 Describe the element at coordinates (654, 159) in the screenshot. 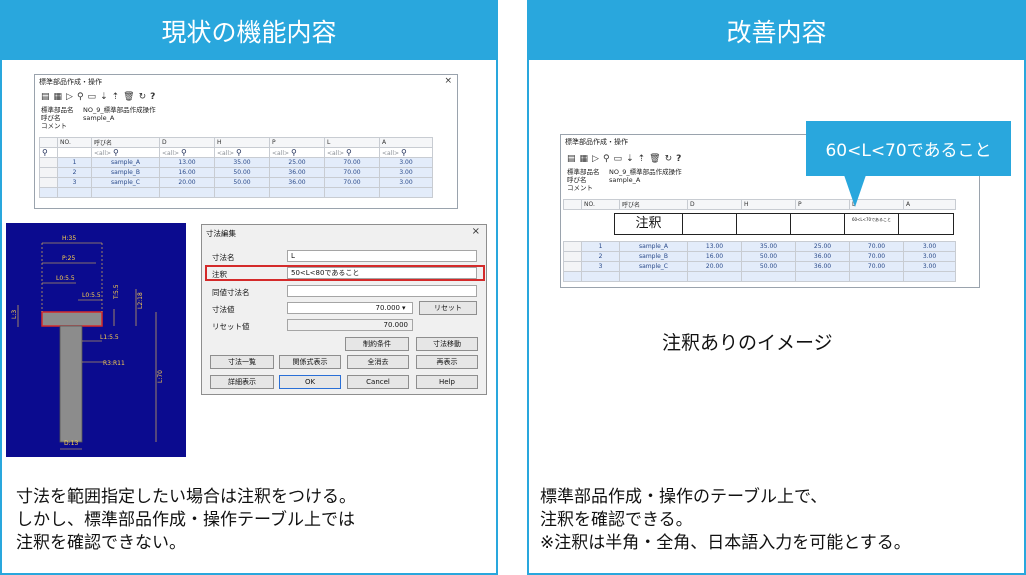

I see `trash-icon: 🗑` at that location.